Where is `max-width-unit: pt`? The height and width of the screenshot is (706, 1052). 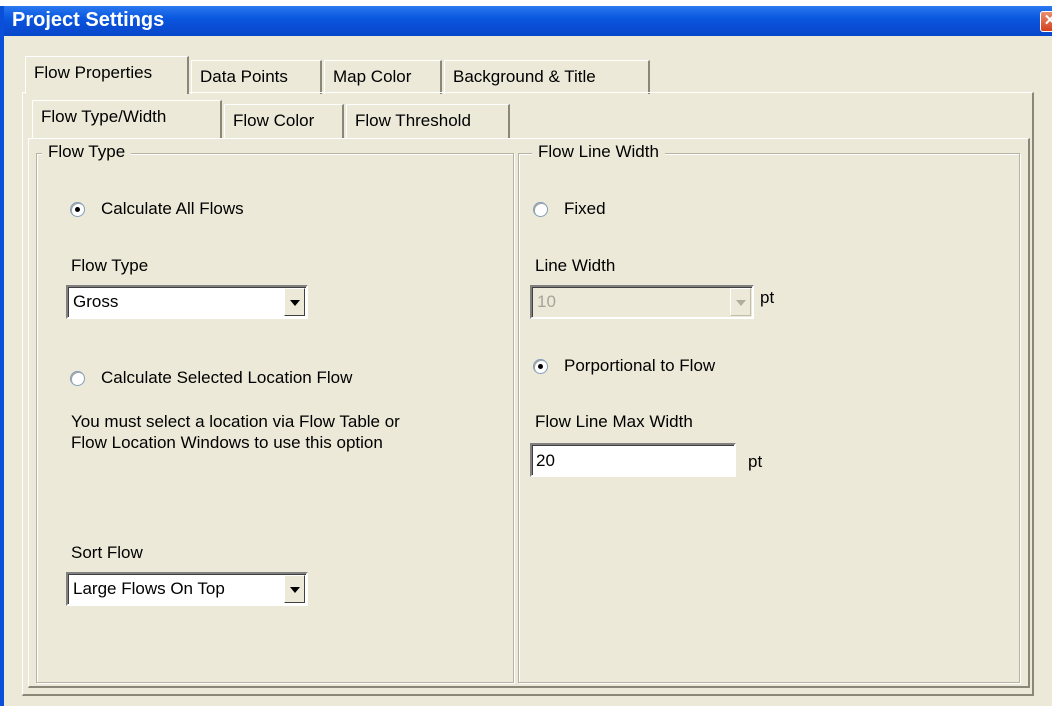 max-width-unit: pt is located at coordinates (755, 461).